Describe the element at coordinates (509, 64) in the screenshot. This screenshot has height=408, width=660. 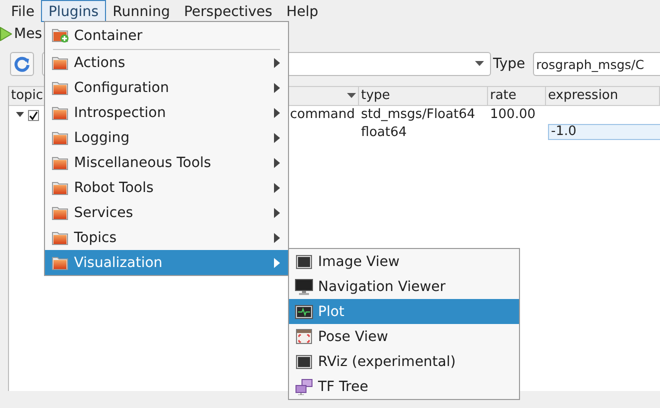
I see `type-label: Type` at that location.